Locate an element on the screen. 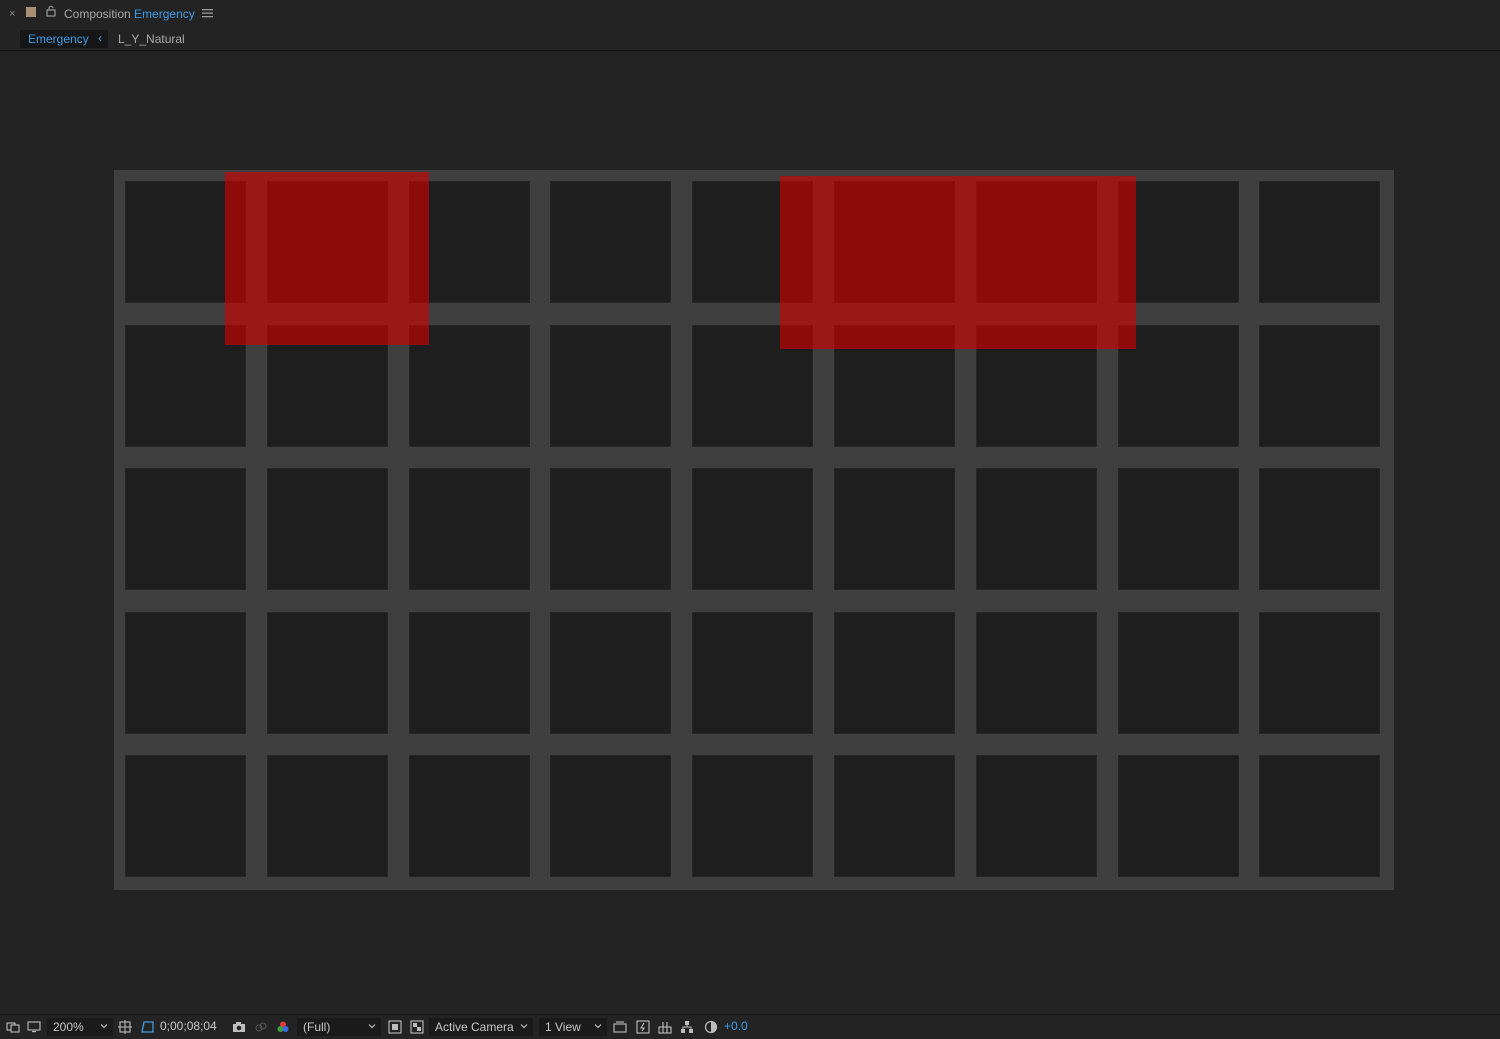  reset-exposure-button is located at coordinates (711, 1027).